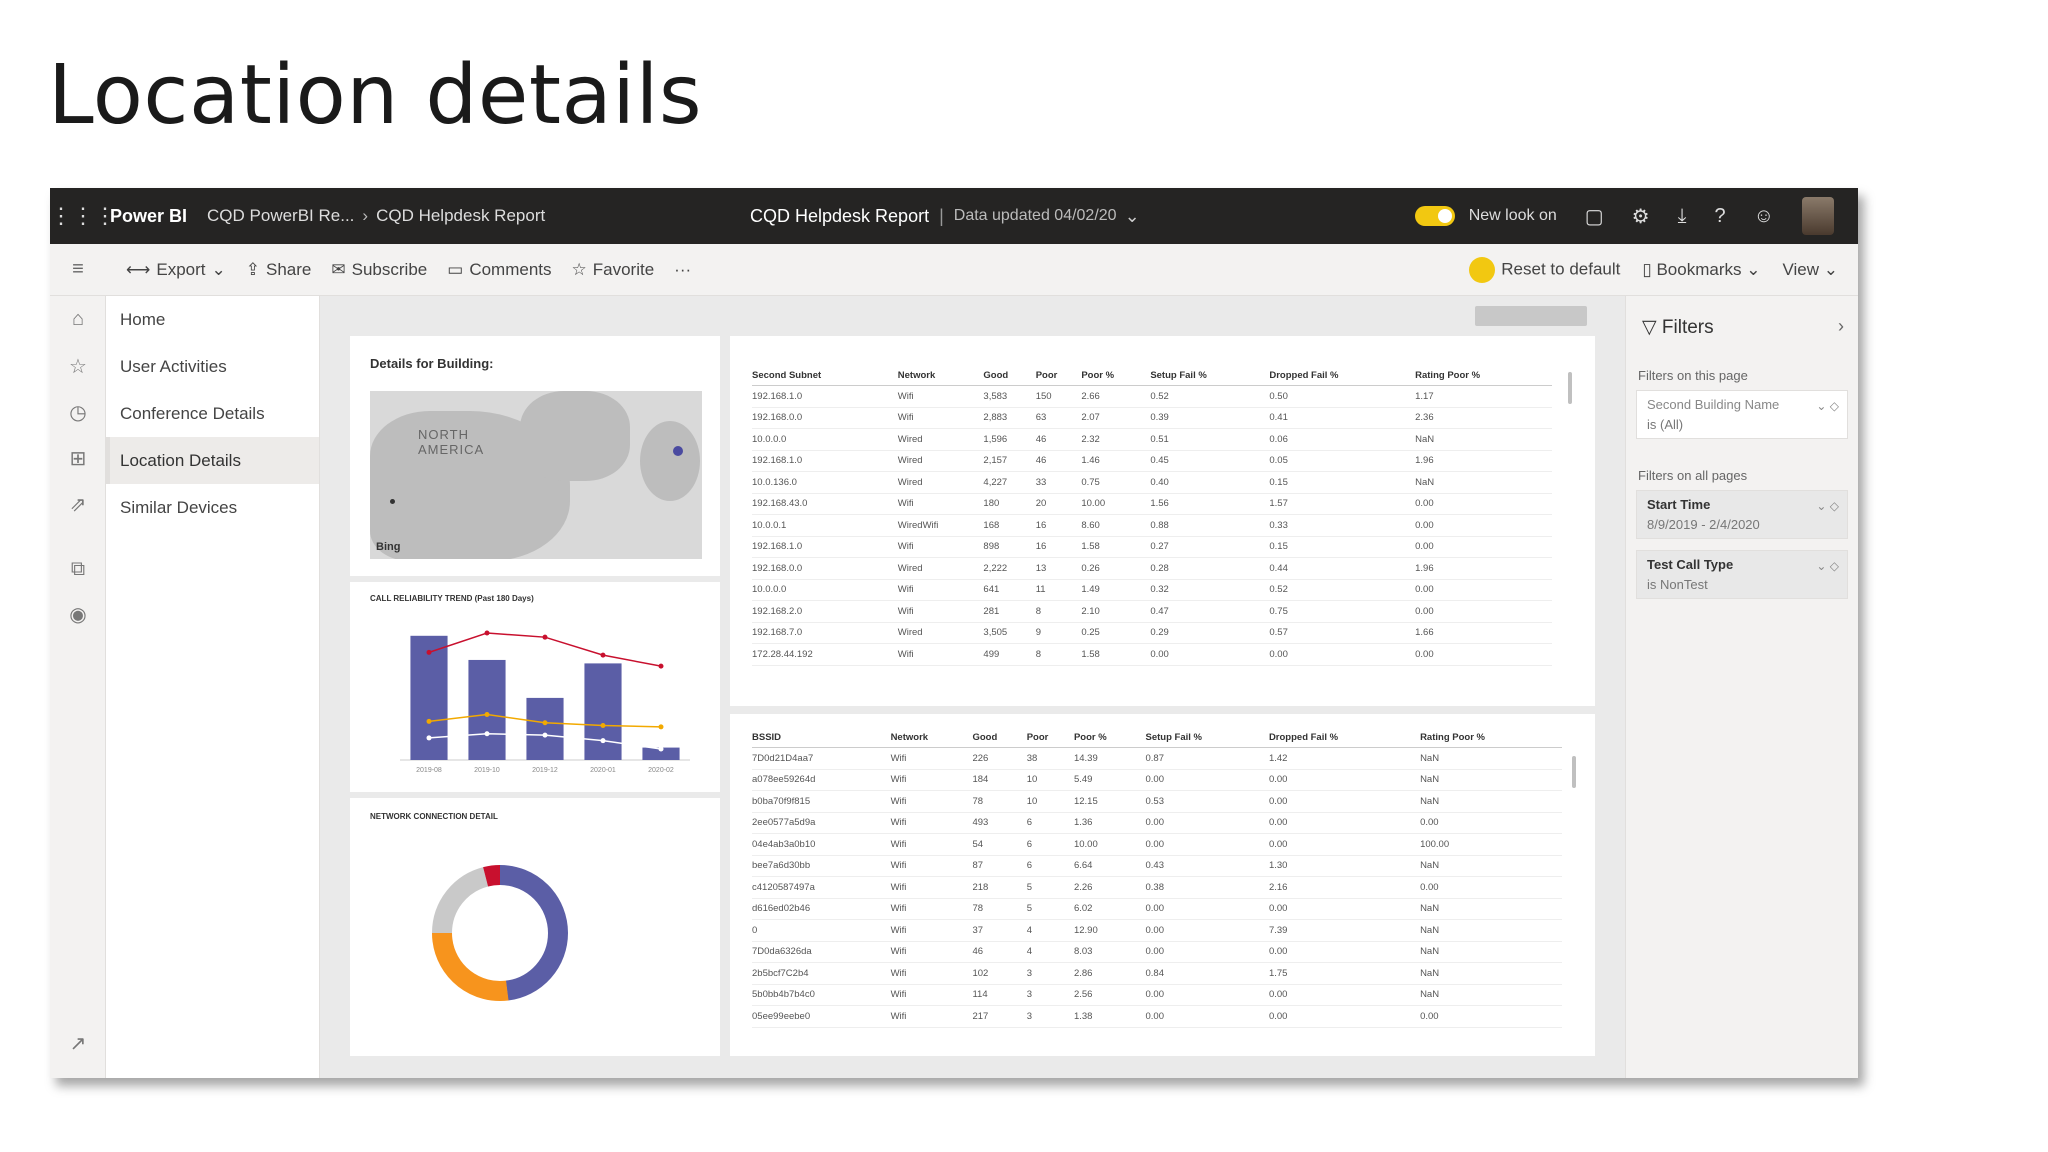  What do you see at coordinates (1132, 216) in the screenshot?
I see `chevron-down-icon: ⌄` at bounding box center [1132, 216].